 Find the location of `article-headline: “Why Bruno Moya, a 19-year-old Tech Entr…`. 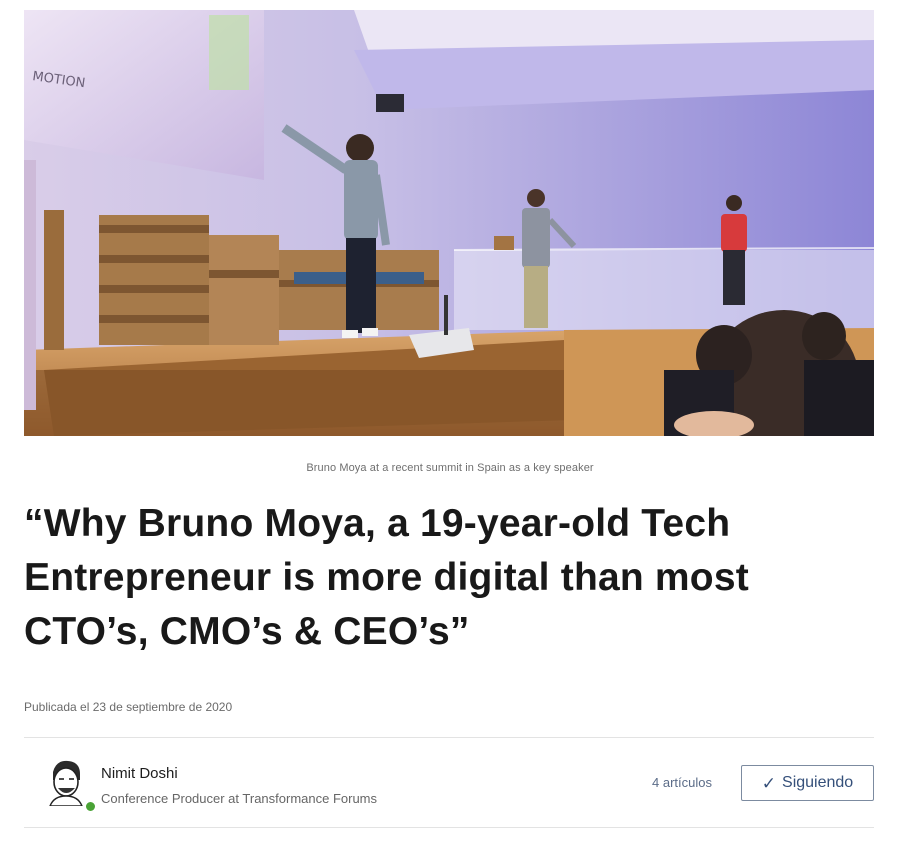

article-headline: “Why Bruno Moya, a 19-year-old Tech Entr… is located at coordinates (386, 577).